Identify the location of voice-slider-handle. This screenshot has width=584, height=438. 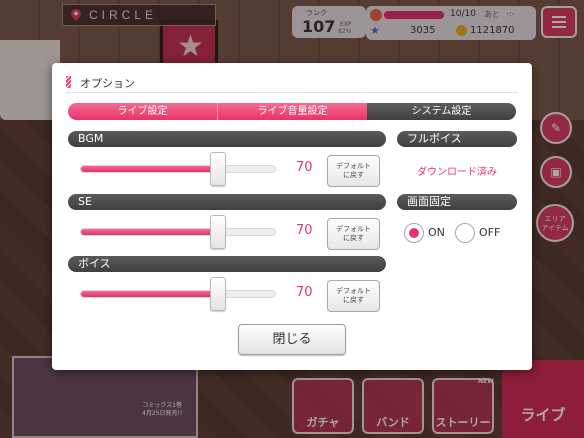
(218, 294).